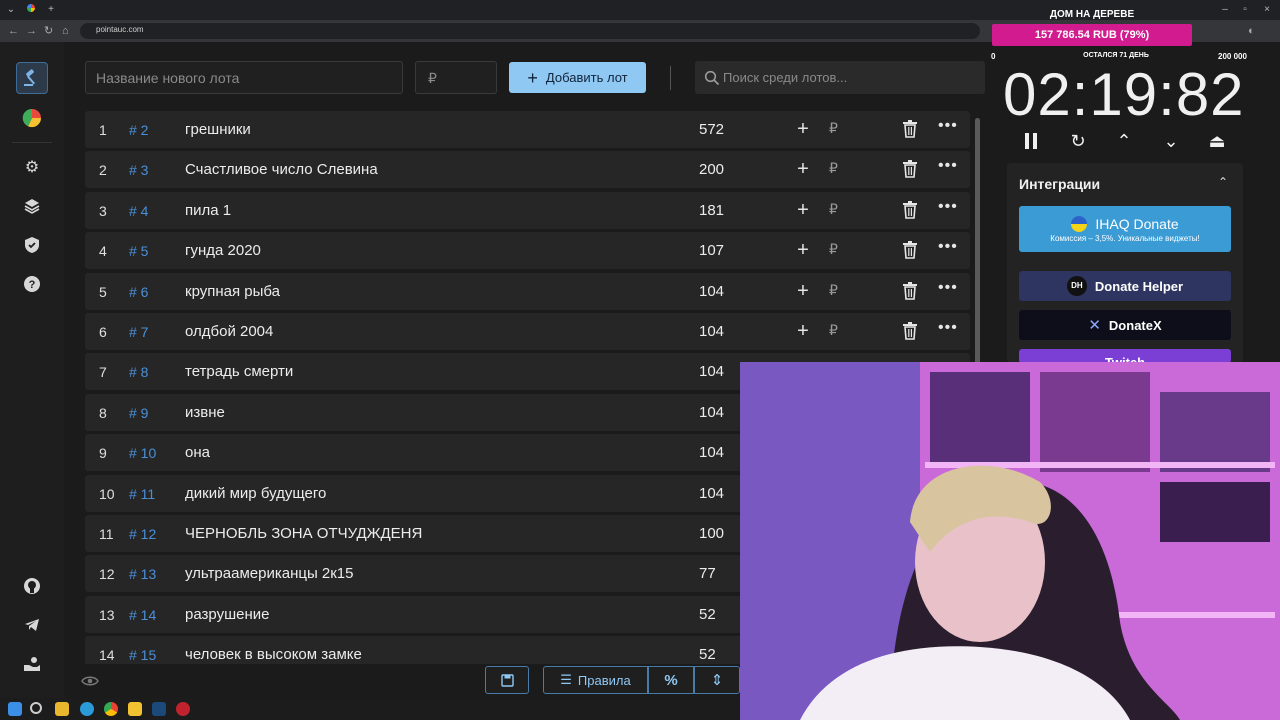 The image size is (1280, 720). Describe the element at coordinates (711, 169) in the screenshot. I see `lot-amount: 200` at that location.